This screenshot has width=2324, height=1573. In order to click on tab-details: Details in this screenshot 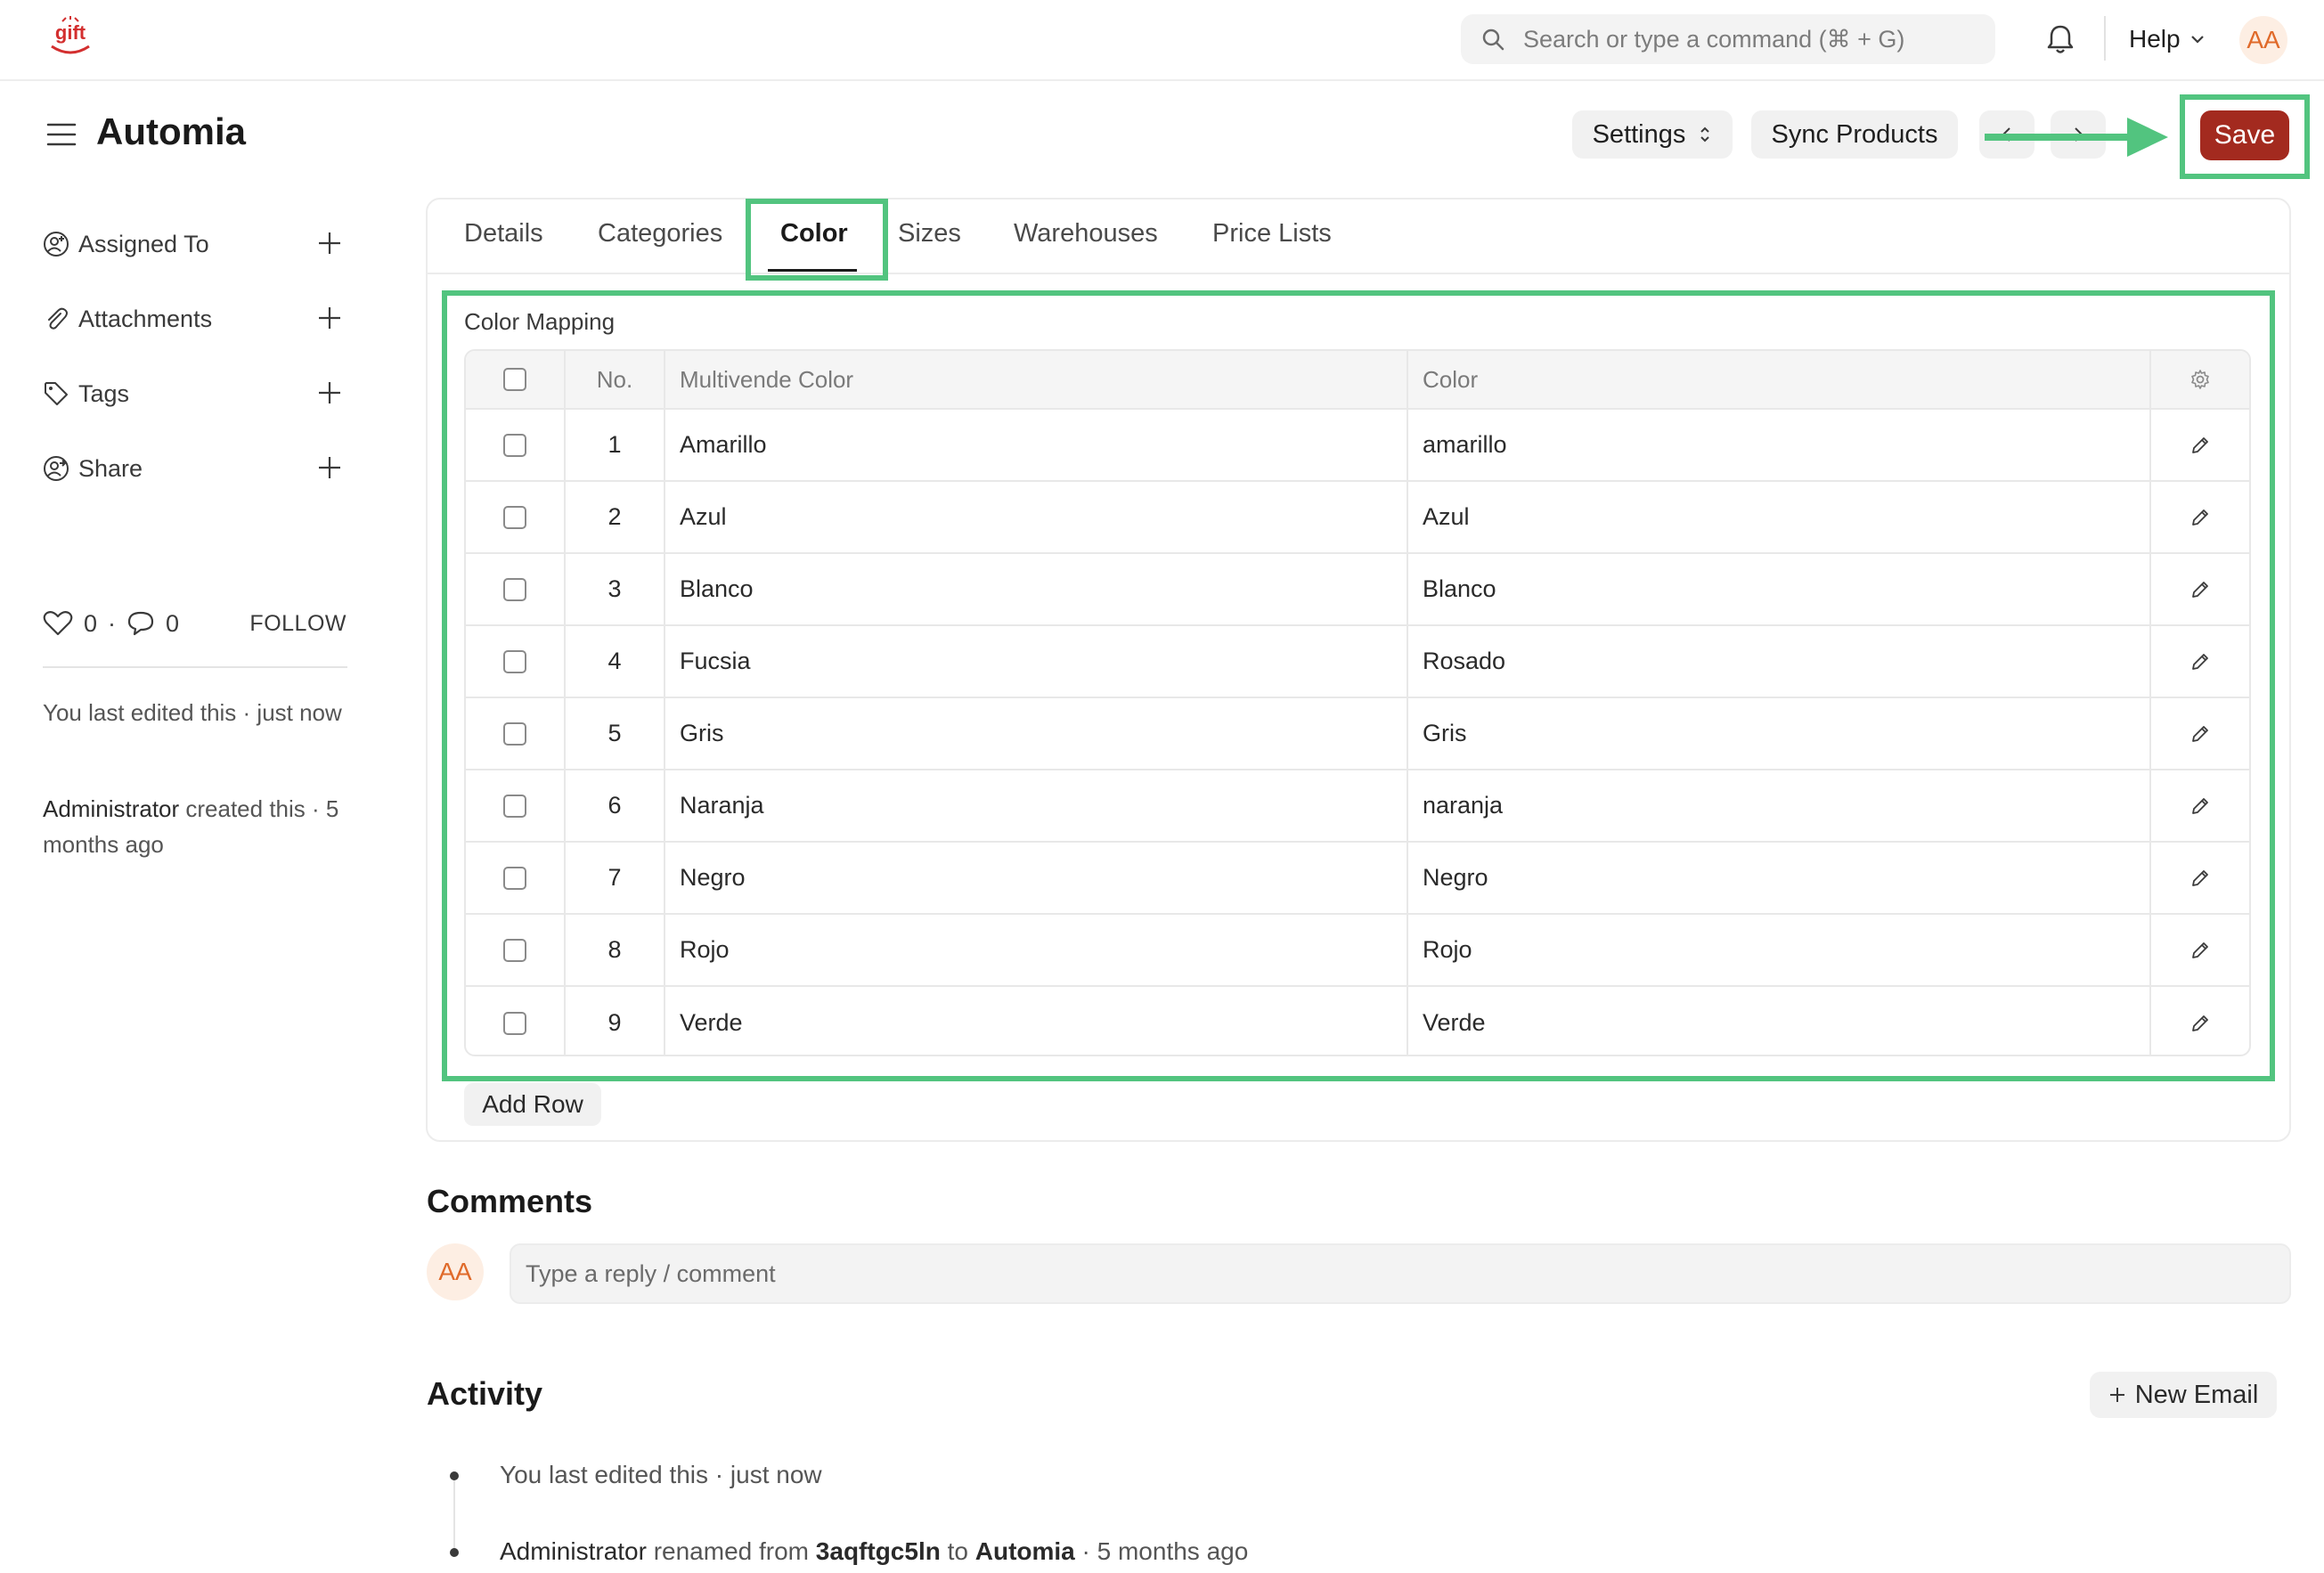, I will do `click(504, 237)`.